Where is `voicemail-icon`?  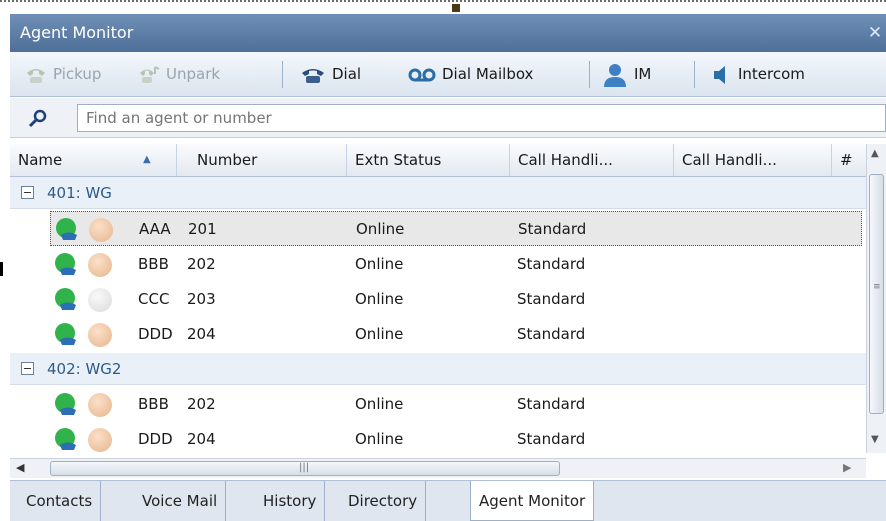
voicemail-icon is located at coordinates (422, 74).